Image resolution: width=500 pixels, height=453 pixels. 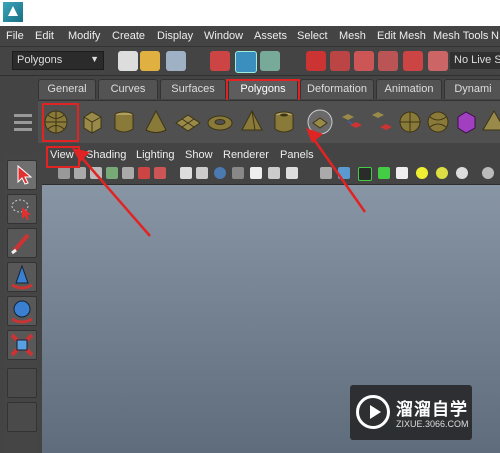 What do you see at coordinates (495, 36) in the screenshot?
I see `menu-more: N` at bounding box center [495, 36].